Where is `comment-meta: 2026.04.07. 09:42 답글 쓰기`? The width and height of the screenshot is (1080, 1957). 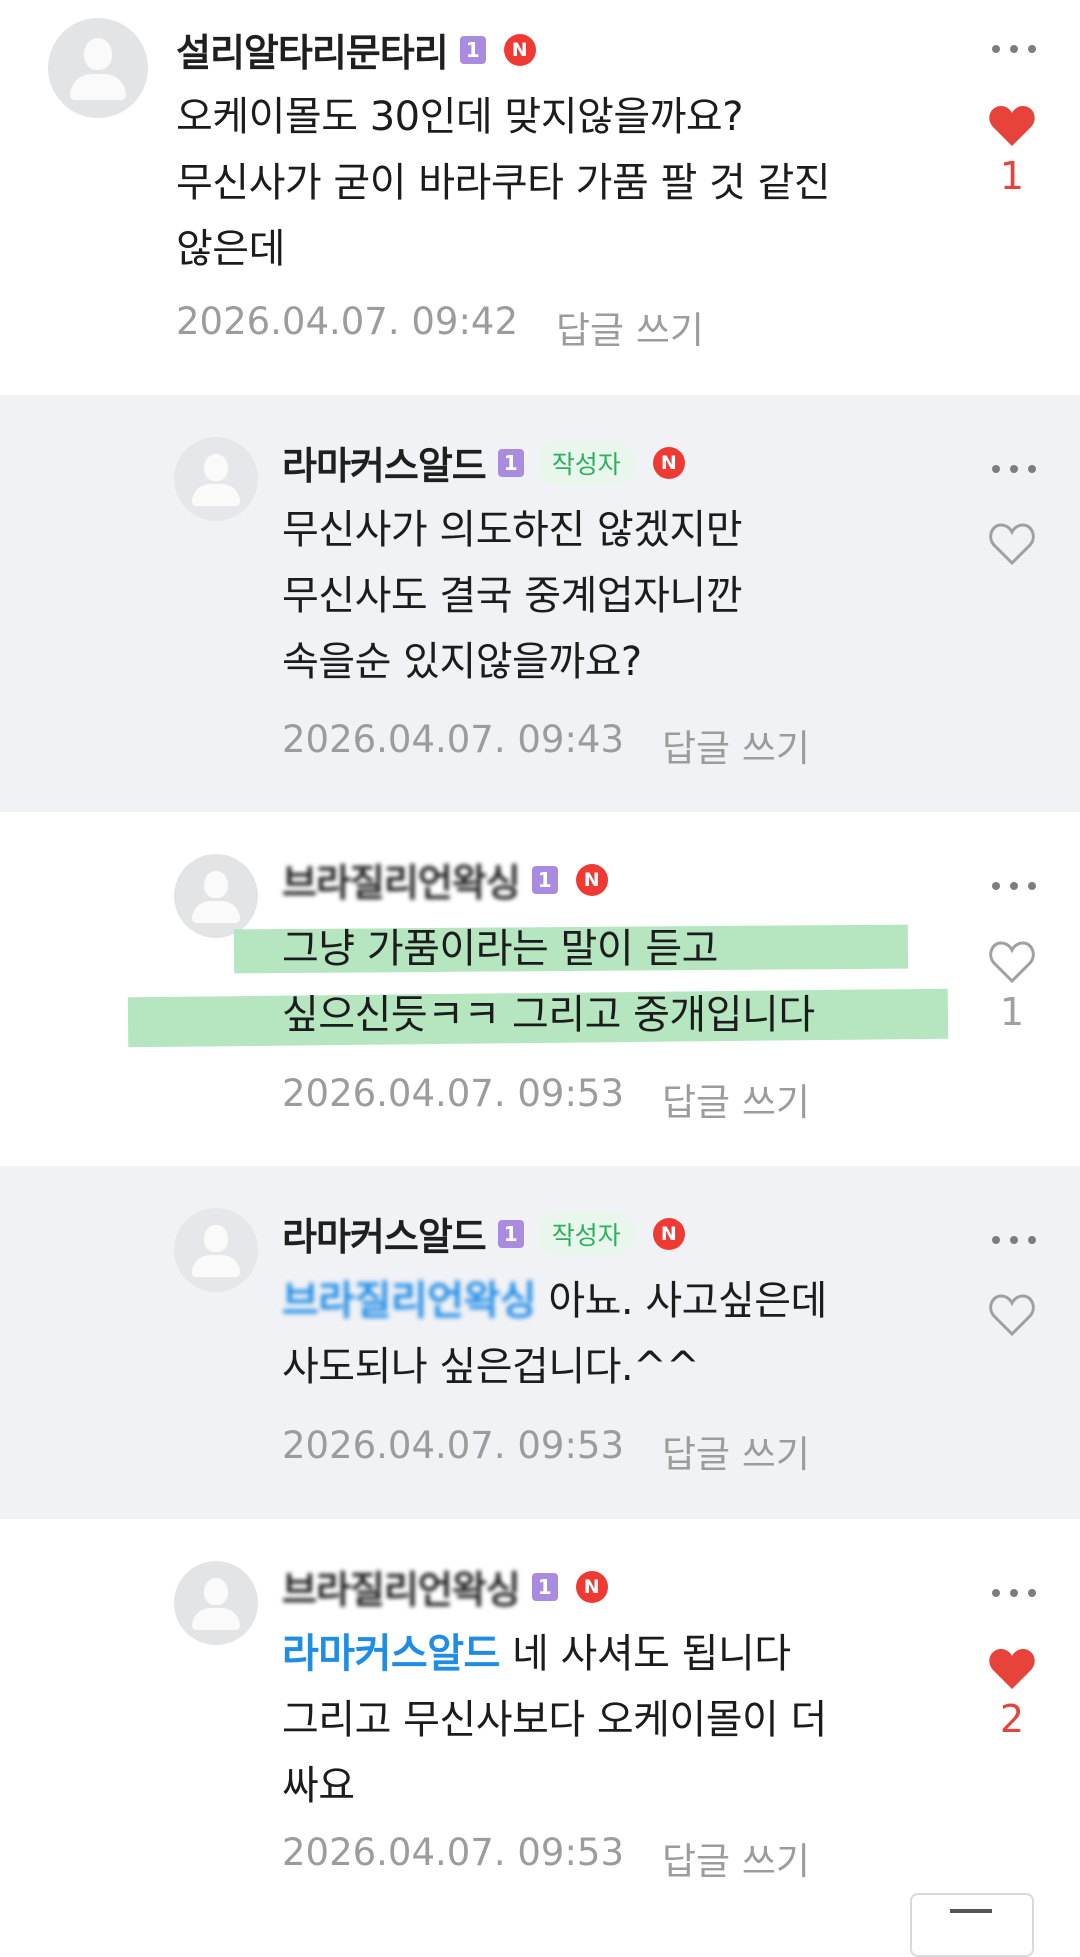
comment-meta: 2026.04.07. 09:42 답글 쓰기 is located at coordinates (440, 327).